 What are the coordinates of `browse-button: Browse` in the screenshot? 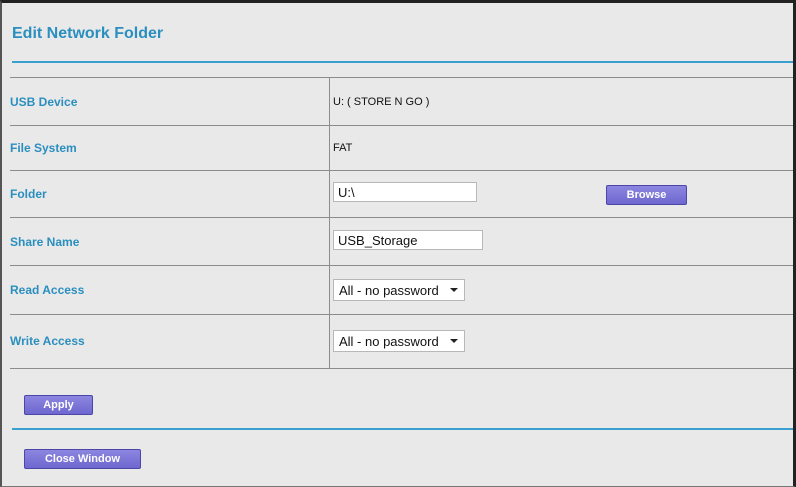 It's located at (646, 195).